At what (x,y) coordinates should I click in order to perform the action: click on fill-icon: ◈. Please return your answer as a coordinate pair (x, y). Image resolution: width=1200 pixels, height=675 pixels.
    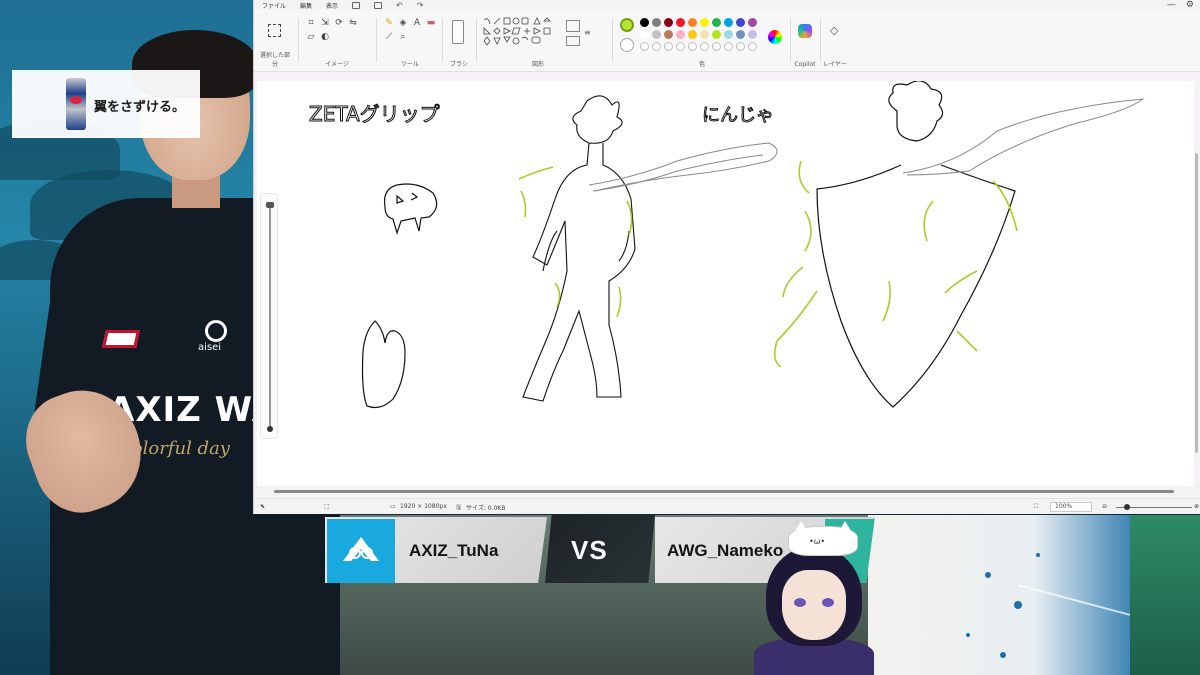
    Looking at the image, I should click on (403, 23).